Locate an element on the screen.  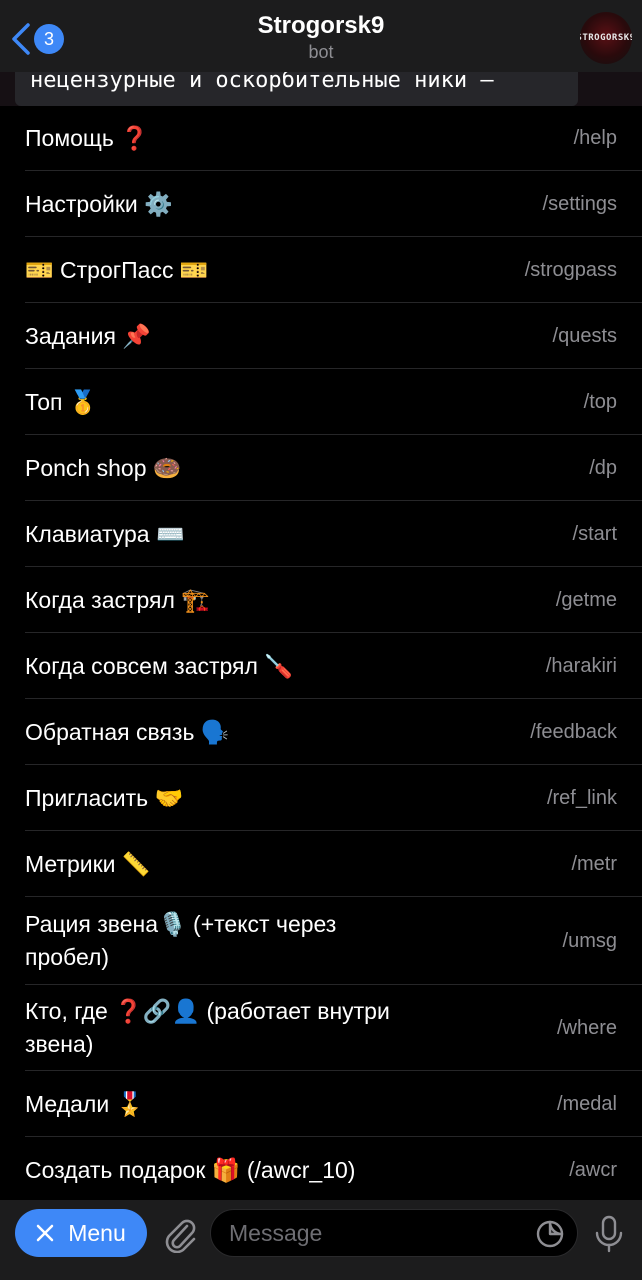
command-label: Когда застрял 🏗️ is located at coordinates (117, 599).